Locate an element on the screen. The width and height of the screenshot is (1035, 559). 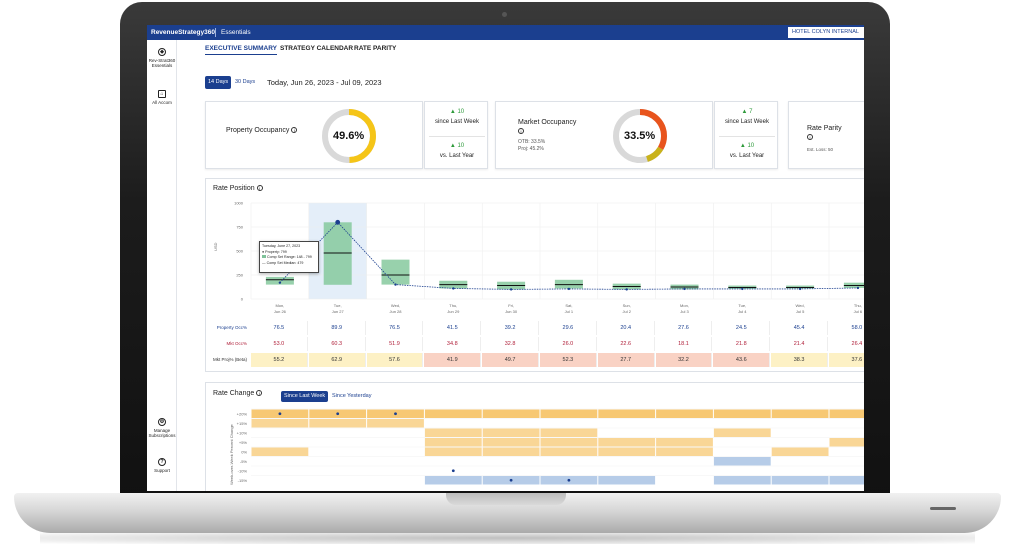
table-cell: 53.0 is located at coordinates (279, 344).